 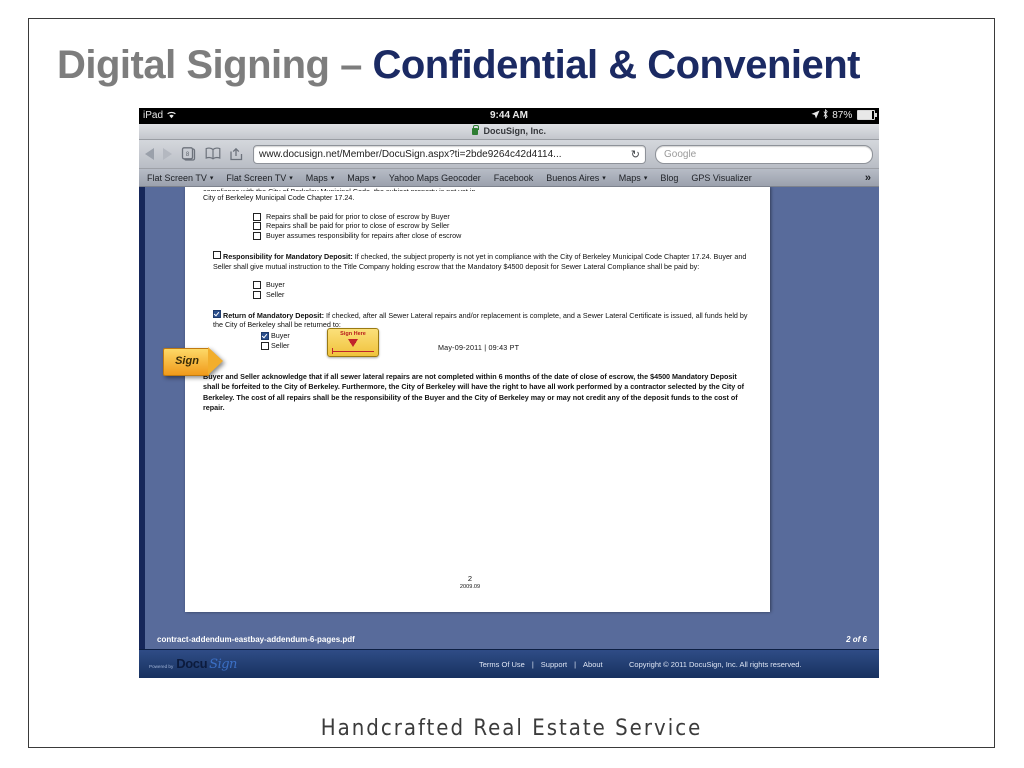 I want to click on ios-status-bar: iPad 9:44 AM 87%, so click(x=509, y=116).